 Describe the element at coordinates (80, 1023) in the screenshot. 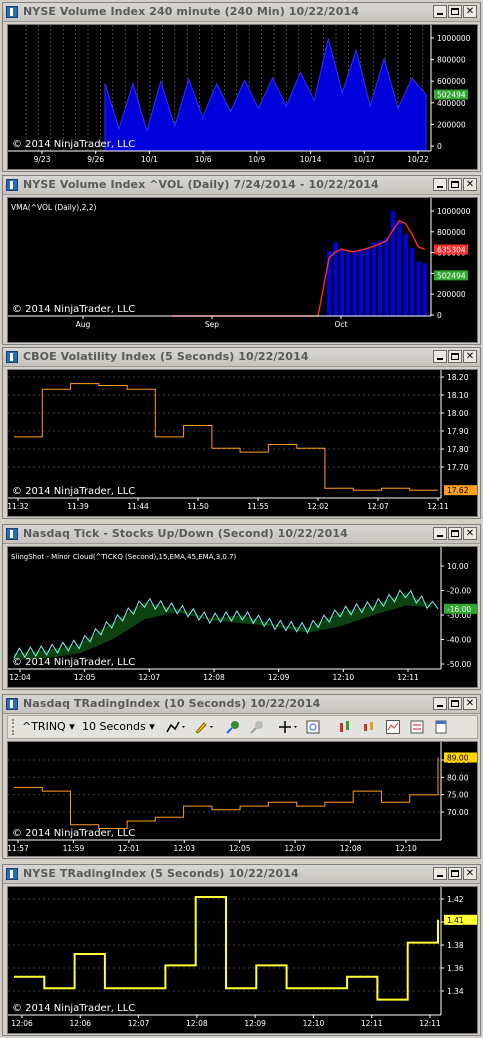

I see `x-tick-label: 12:06` at that location.